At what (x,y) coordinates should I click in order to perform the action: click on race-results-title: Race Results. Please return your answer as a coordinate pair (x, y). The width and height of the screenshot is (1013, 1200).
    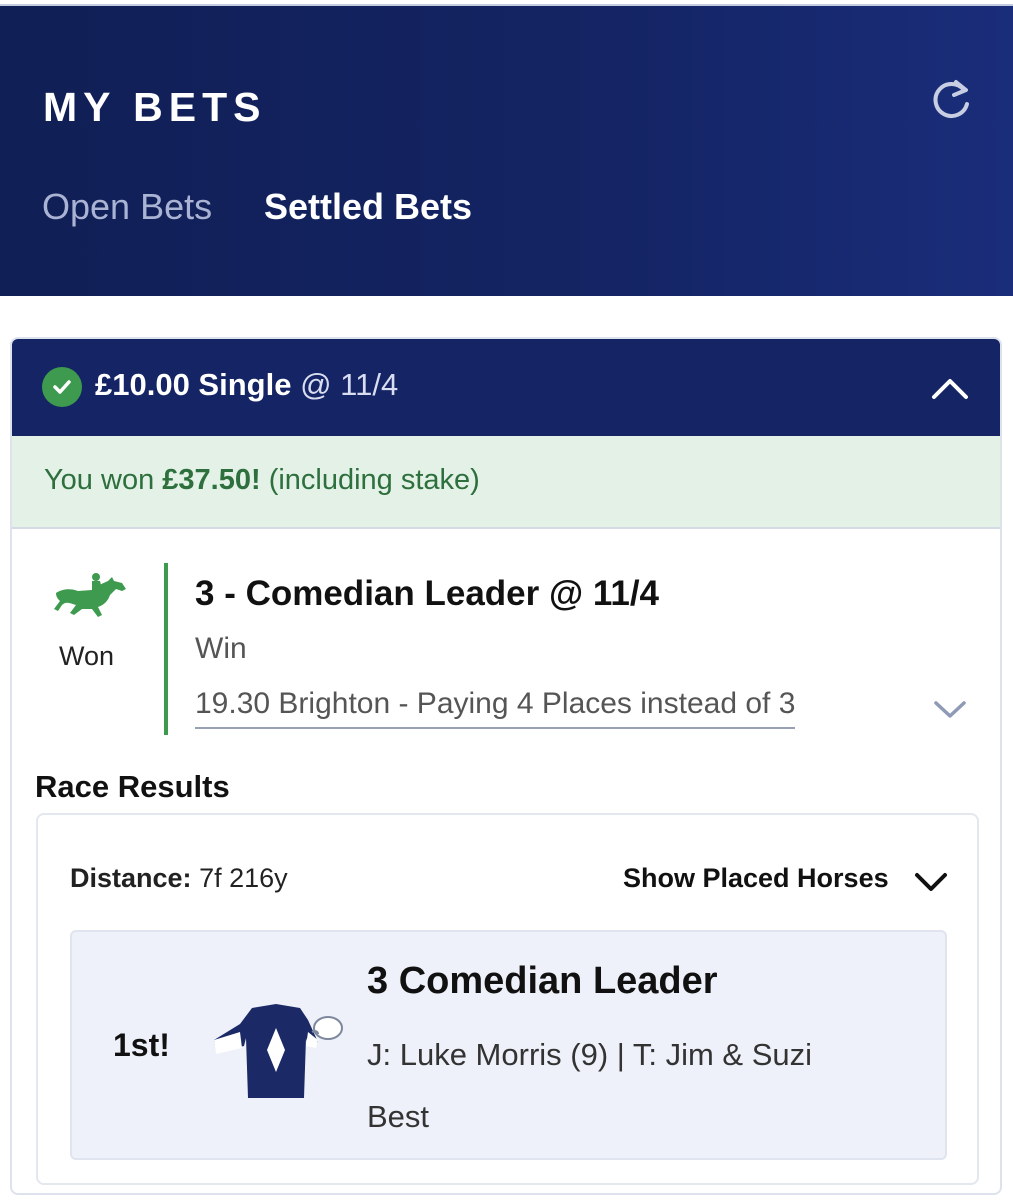
    Looking at the image, I should click on (132, 786).